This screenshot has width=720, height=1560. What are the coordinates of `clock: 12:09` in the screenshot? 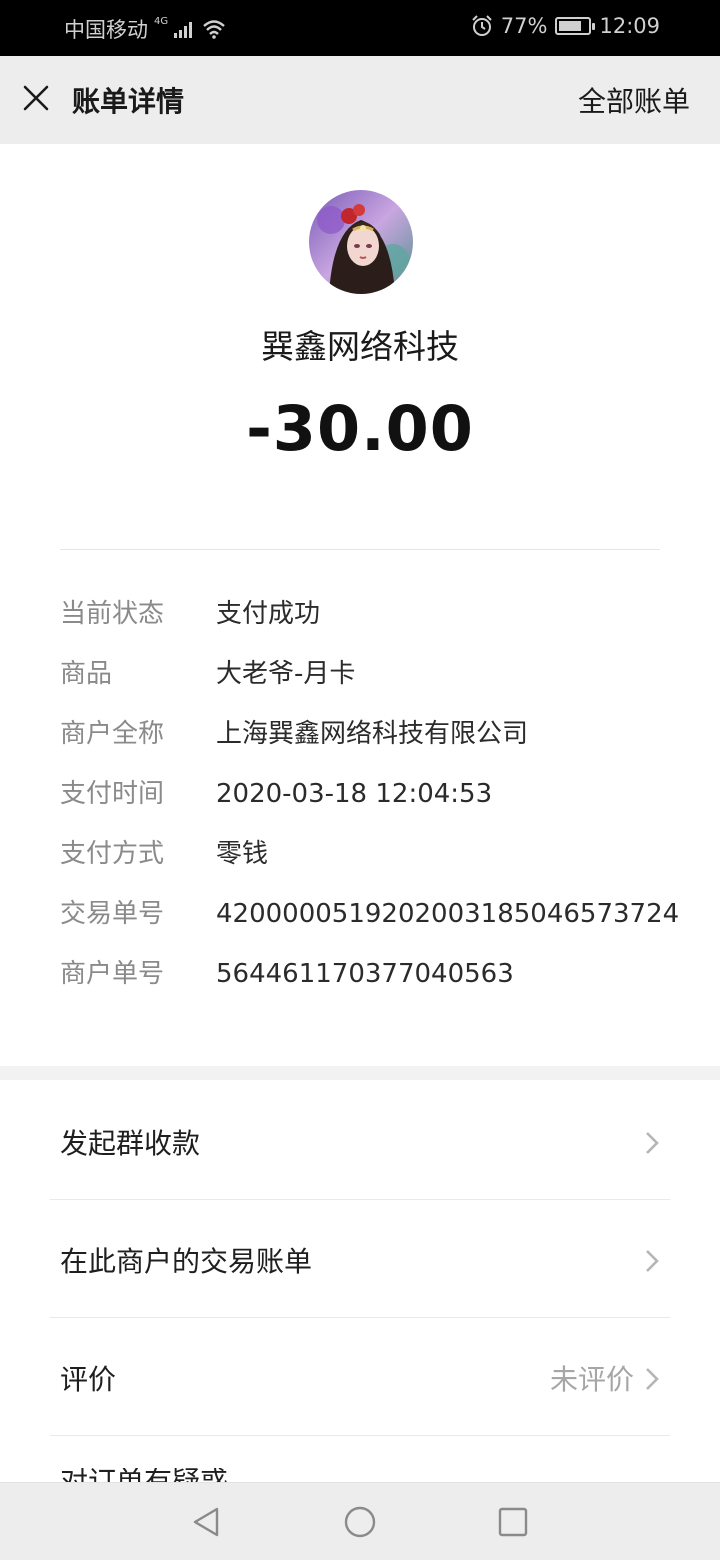 It's located at (629, 26).